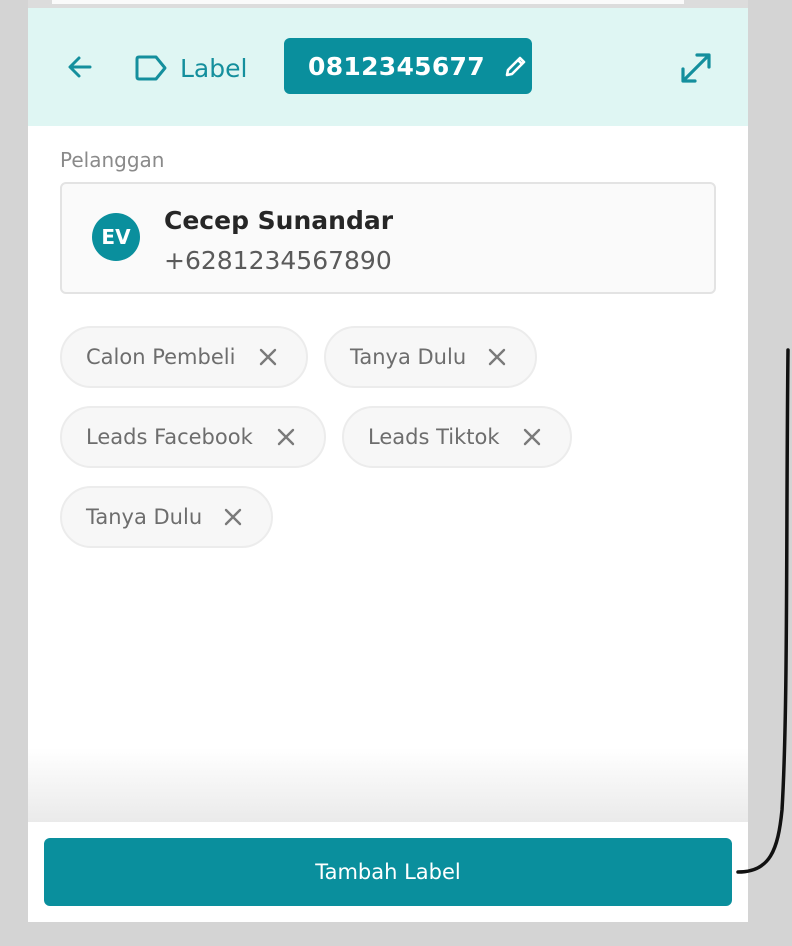  I want to click on expand-button, so click(696, 68).